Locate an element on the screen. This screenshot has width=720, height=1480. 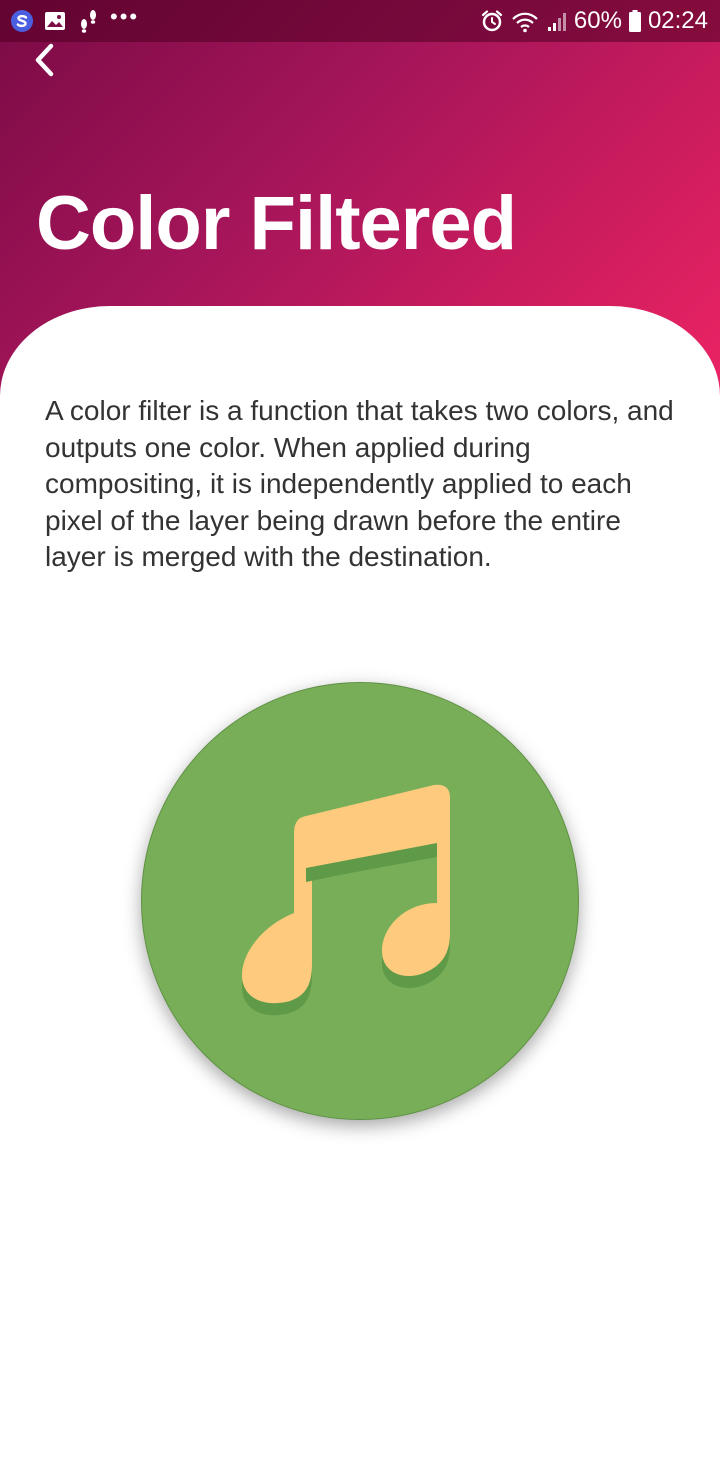
footsteps-icon is located at coordinates (88, 21).